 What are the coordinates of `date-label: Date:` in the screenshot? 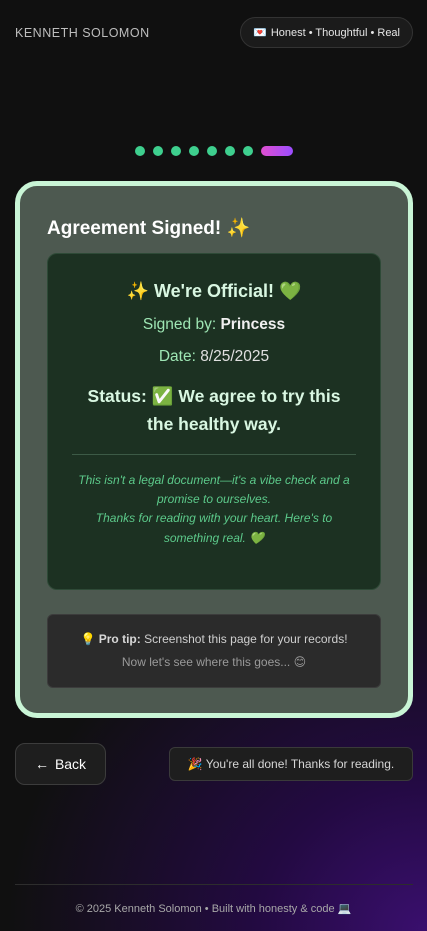 It's located at (177, 356).